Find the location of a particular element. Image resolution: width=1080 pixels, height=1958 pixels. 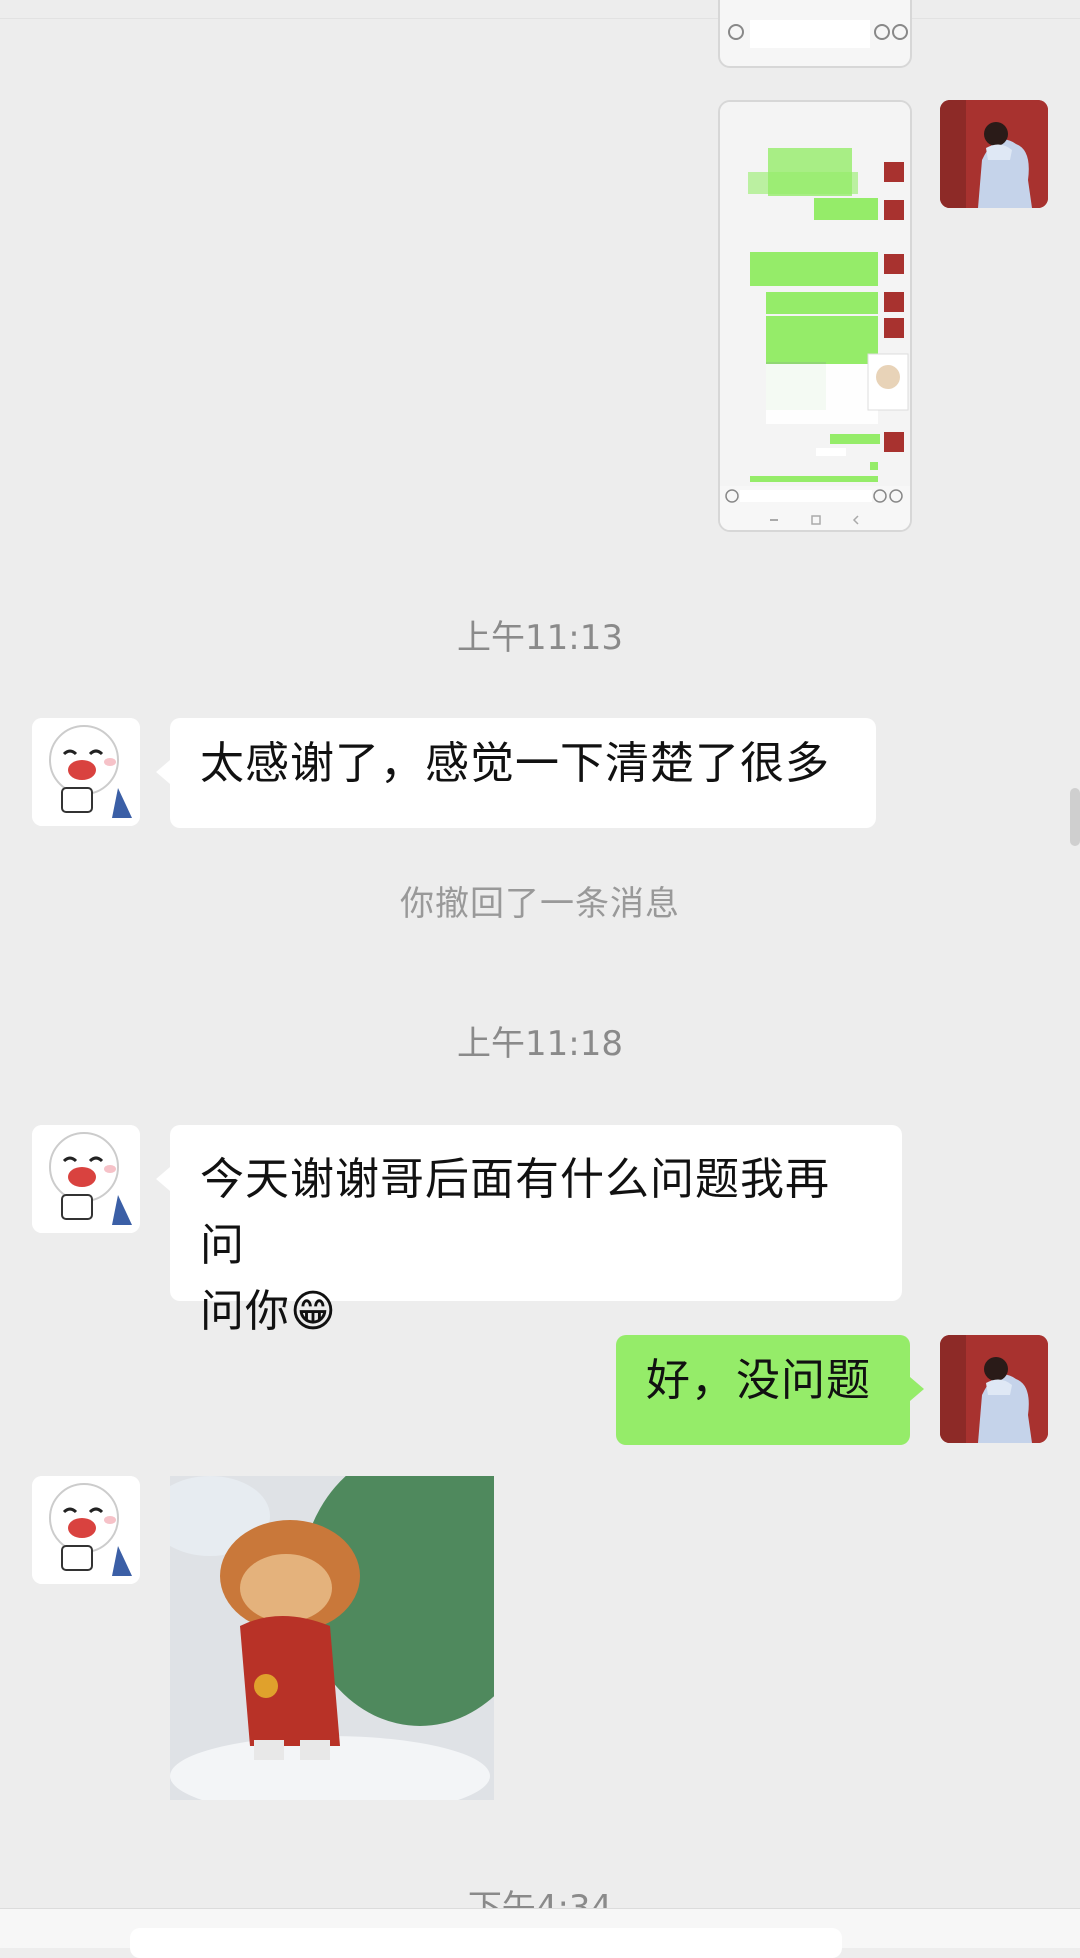

sticker-message is located at coordinates (345, 1631).